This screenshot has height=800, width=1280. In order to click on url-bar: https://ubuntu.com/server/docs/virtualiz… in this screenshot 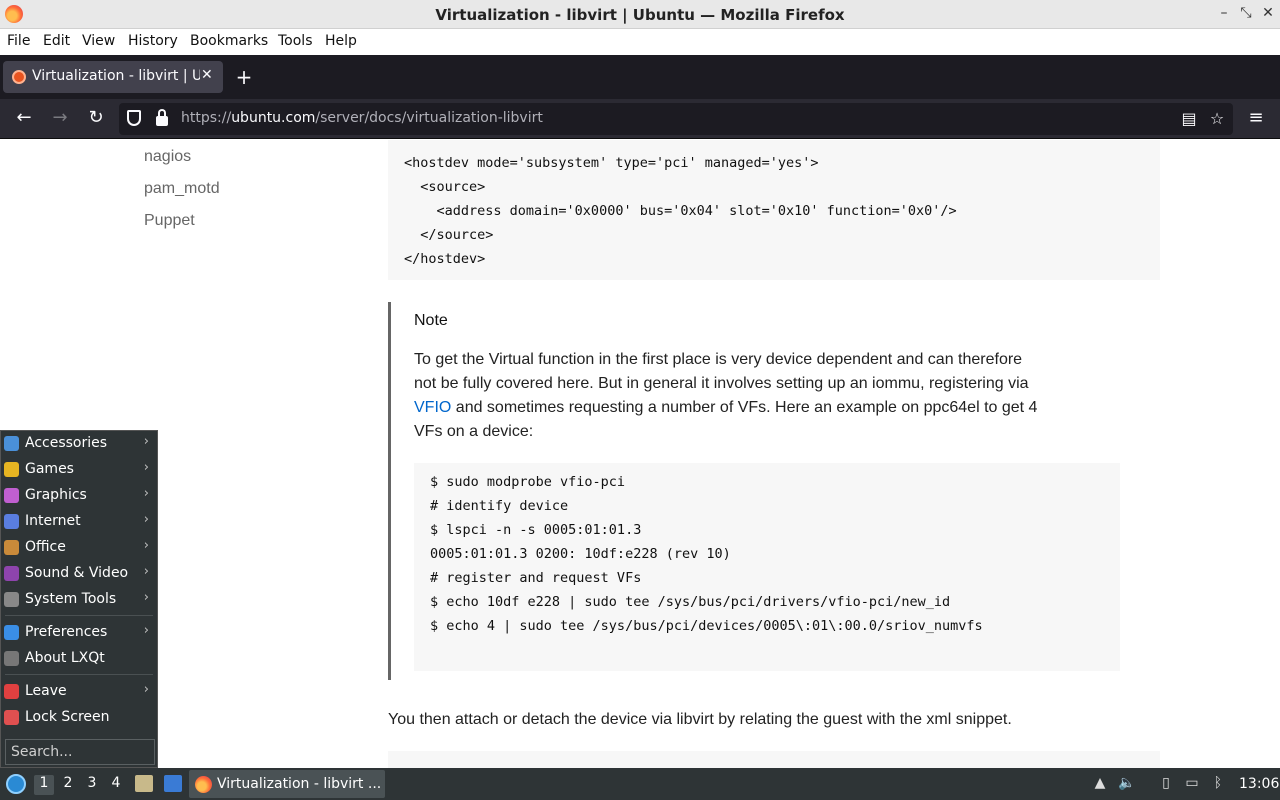, I will do `click(676, 119)`.